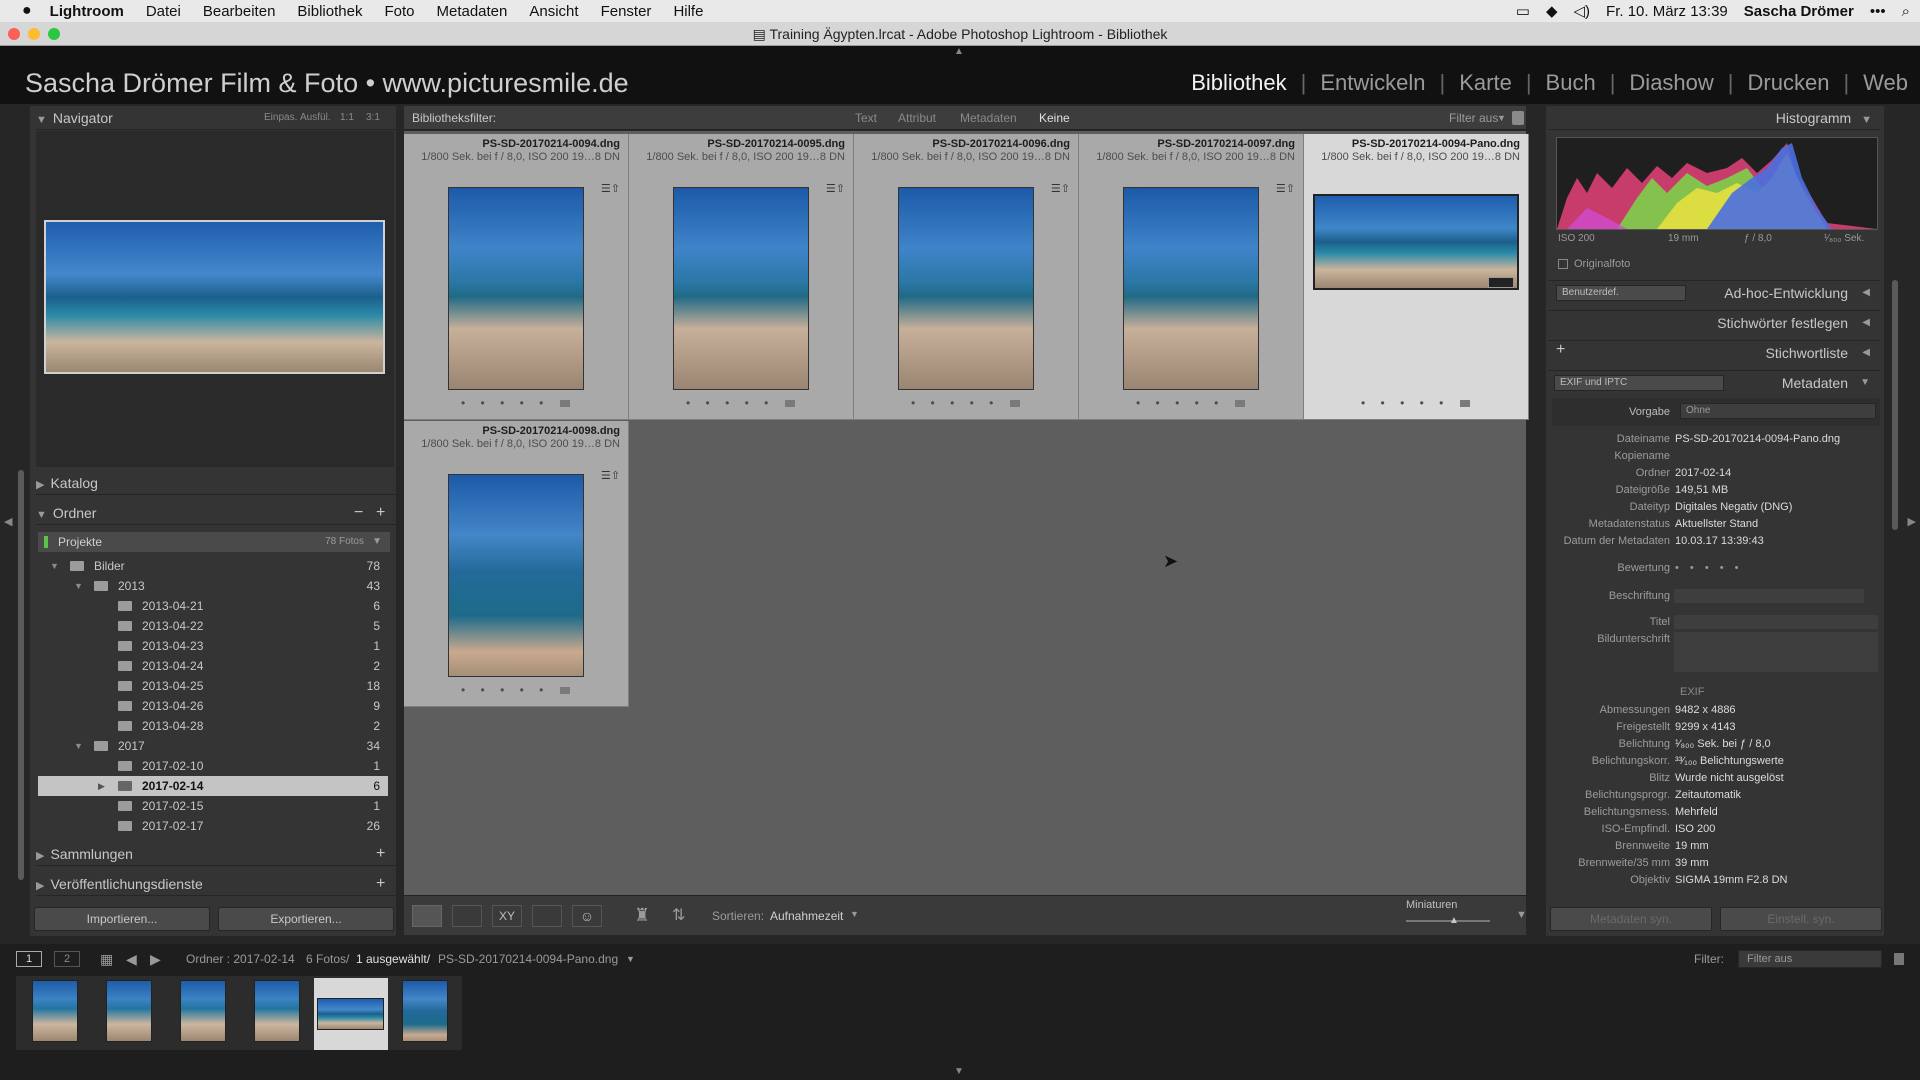 Image resolution: width=1920 pixels, height=1080 pixels. I want to click on quickdev-preset-select: Benutzerdef., so click(1621, 293).